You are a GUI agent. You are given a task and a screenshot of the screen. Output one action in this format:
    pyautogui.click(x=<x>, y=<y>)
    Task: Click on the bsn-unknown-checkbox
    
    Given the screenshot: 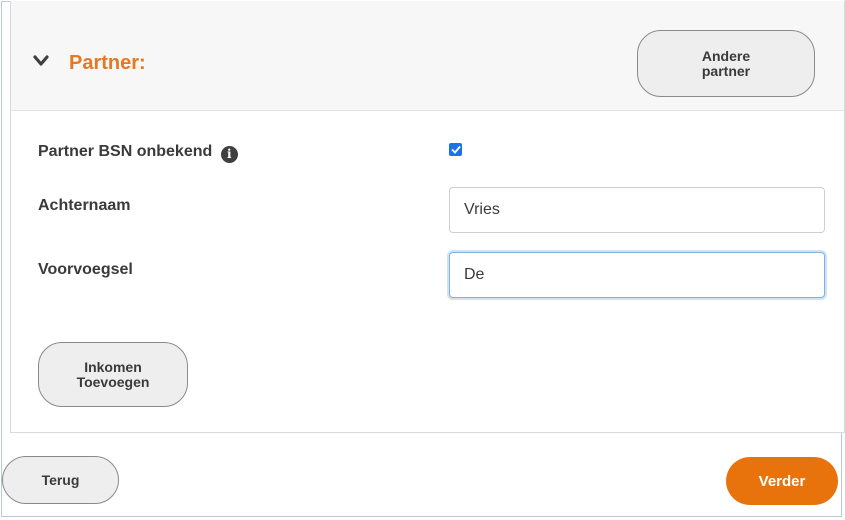 What is the action you would take?
    pyautogui.click(x=455, y=149)
    